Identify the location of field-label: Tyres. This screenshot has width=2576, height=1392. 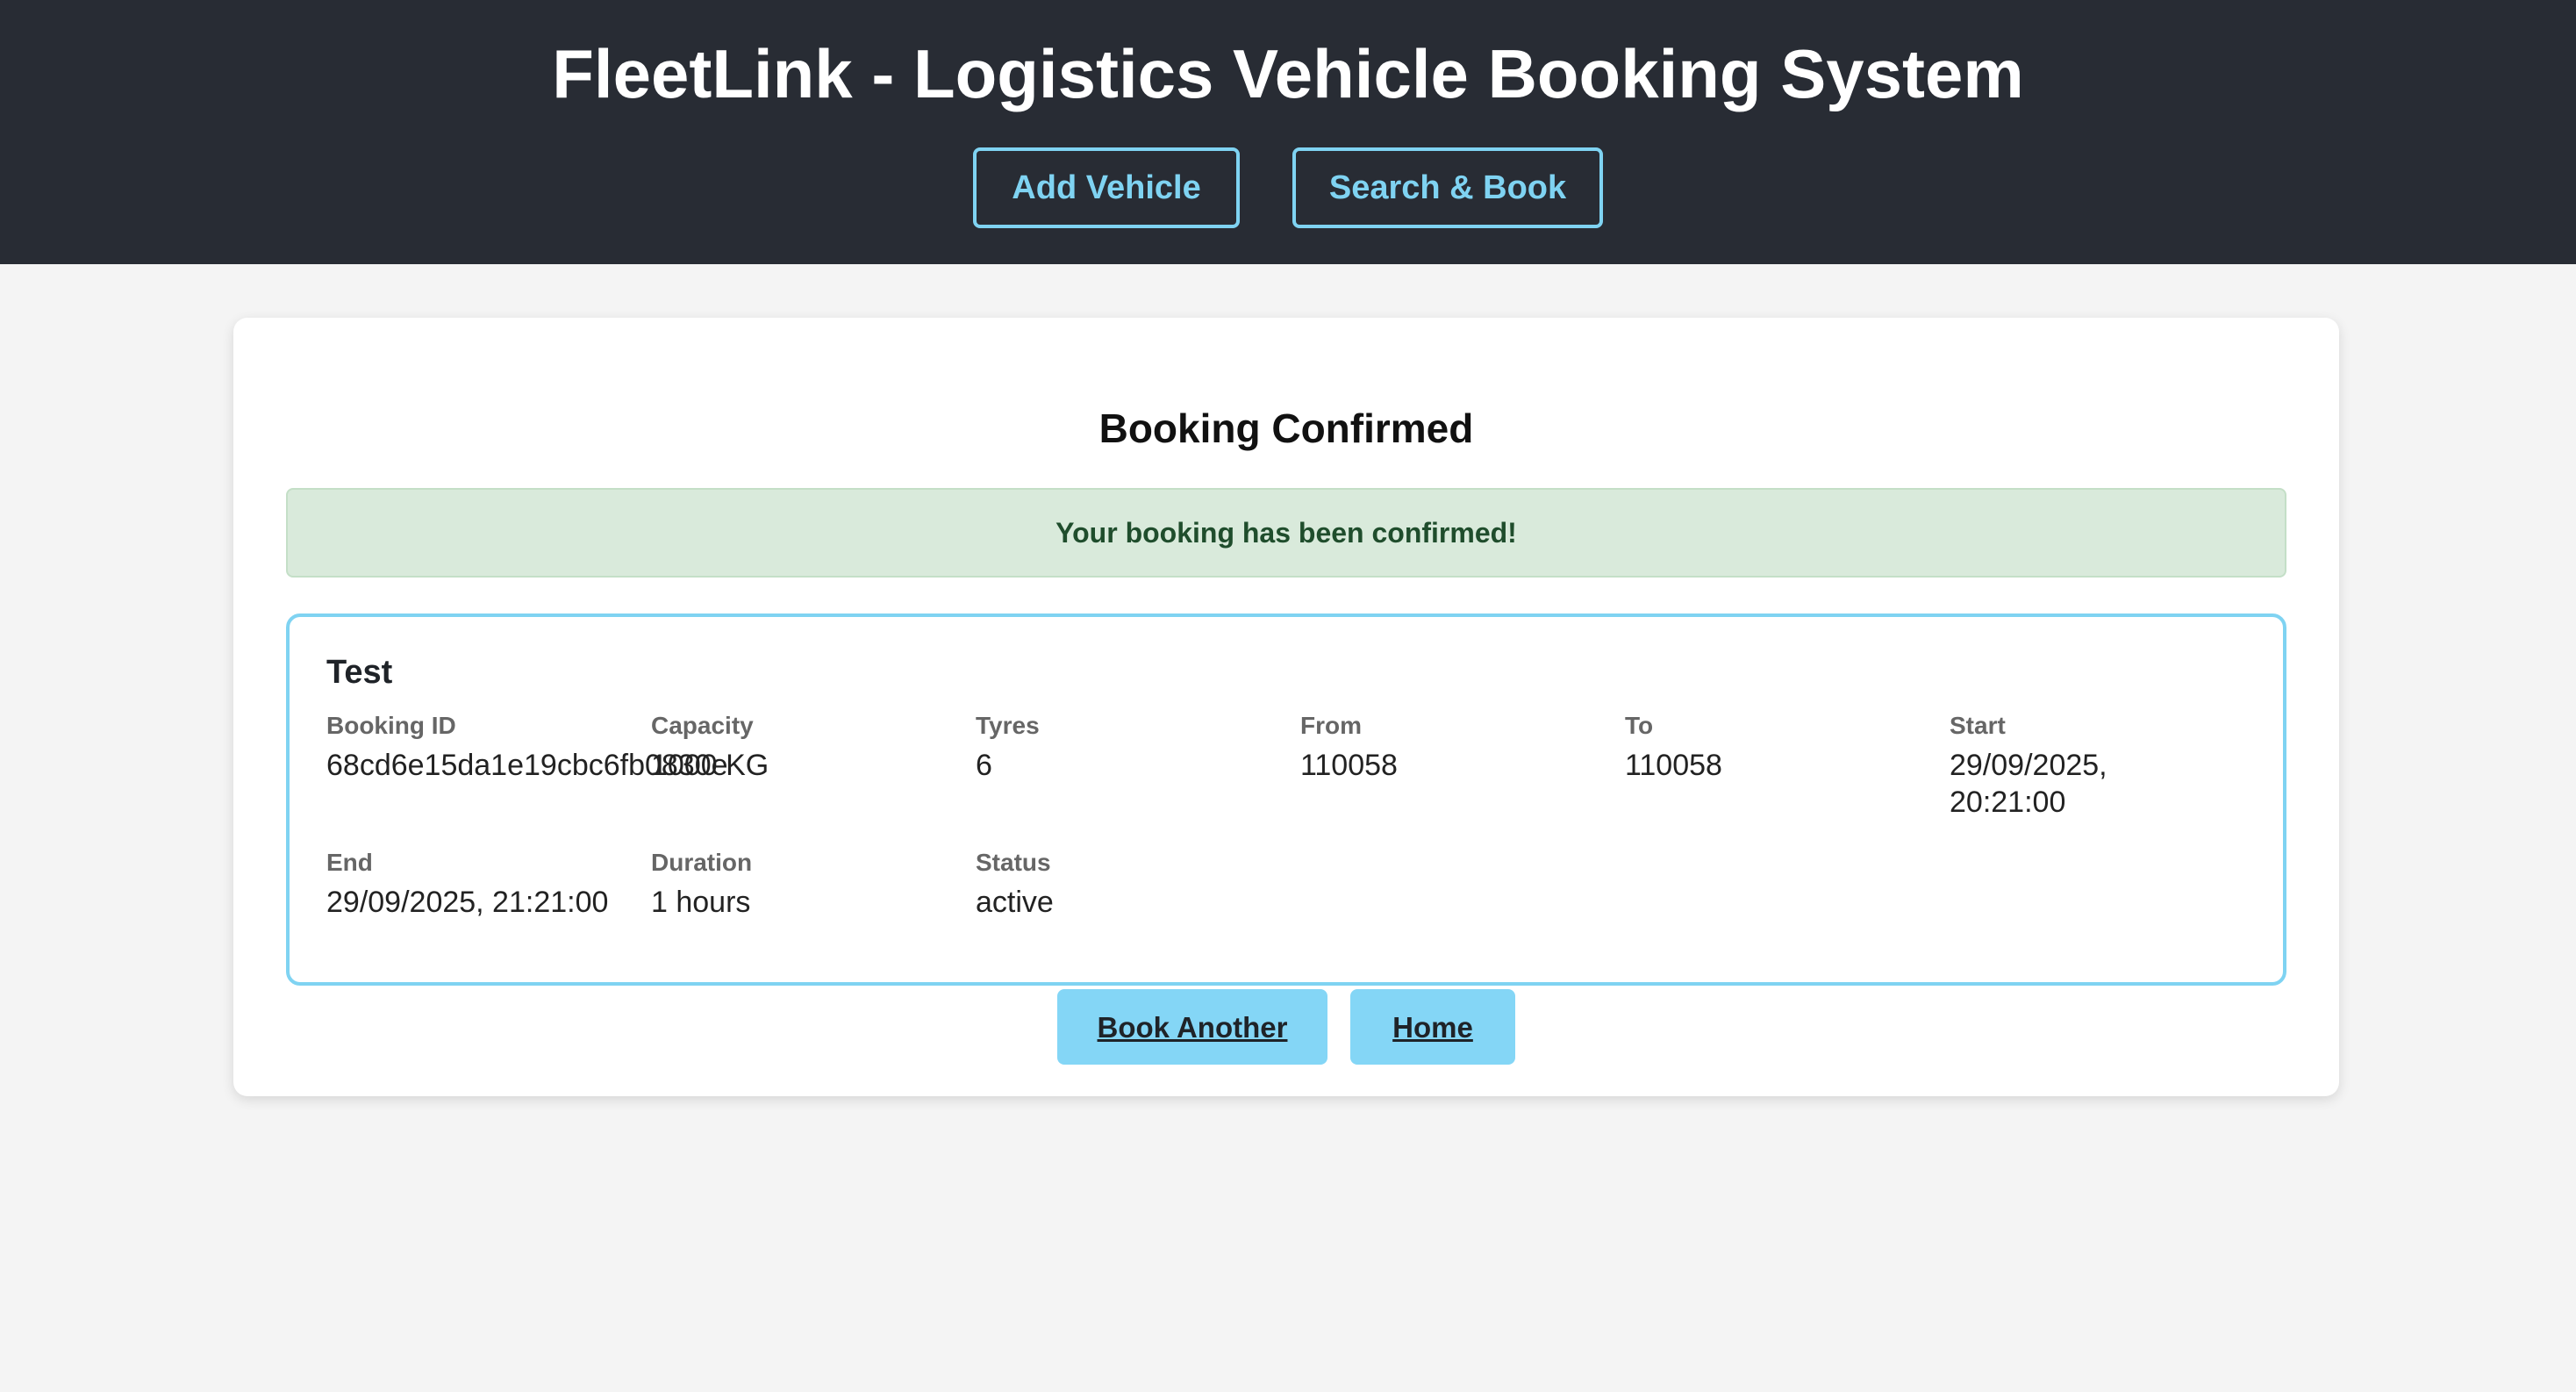
(1008, 725).